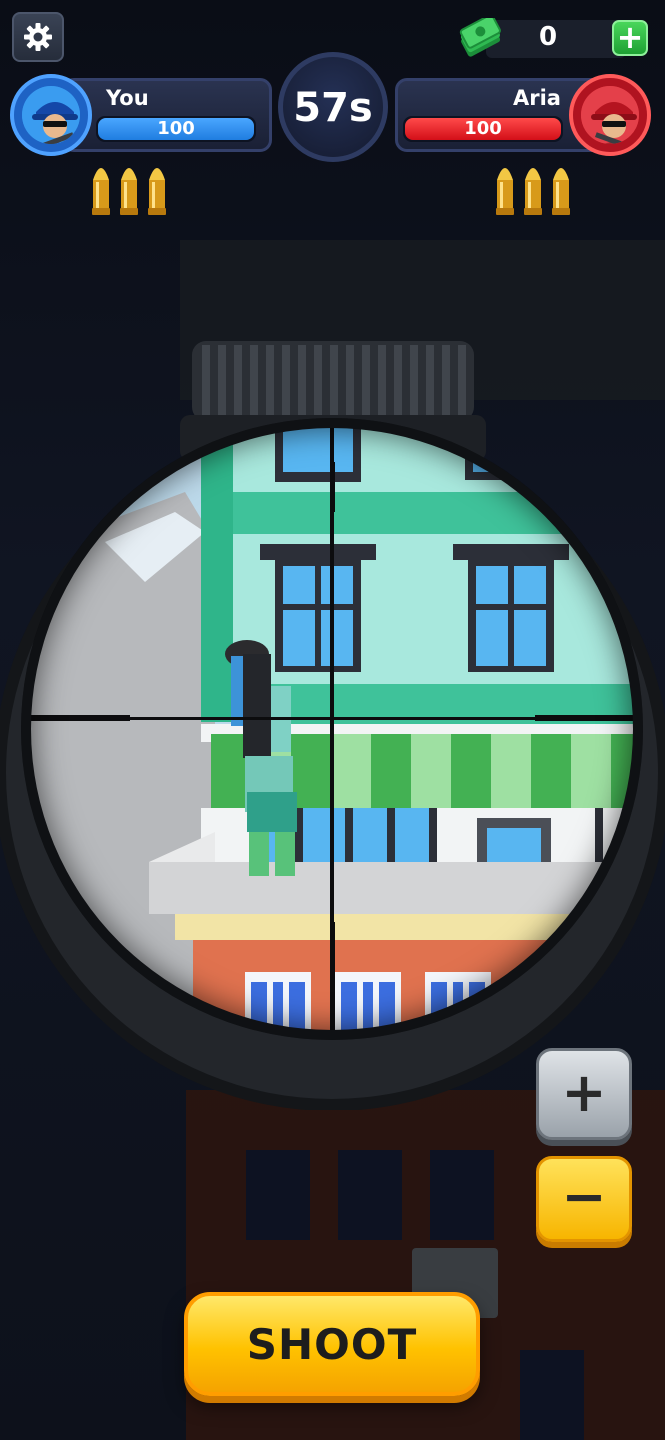 The height and width of the screenshot is (1440, 665). I want to click on player-avatar, so click(51, 115).